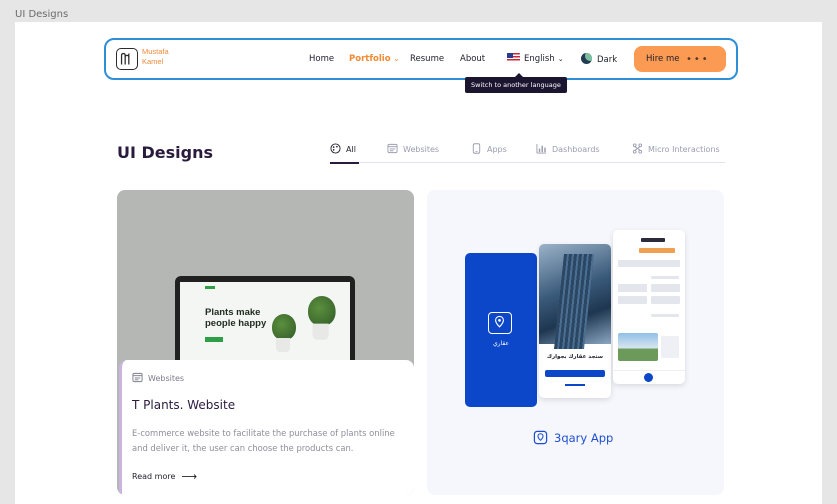 The height and width of the screenshot is (504, 837). What do you see at coordinates (210, 287) in the screenshot?
I see `preview-logo` at bounding box center [210, 287].